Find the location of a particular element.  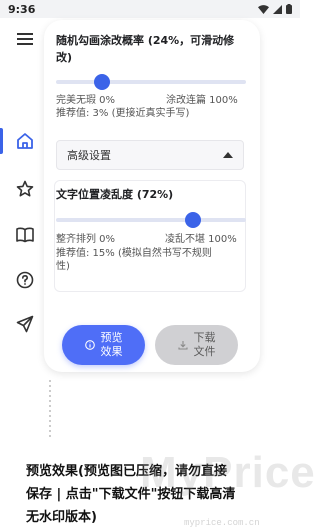

stroke-max-label: 涂改连篇 100% is located at coordinates (202, 100).